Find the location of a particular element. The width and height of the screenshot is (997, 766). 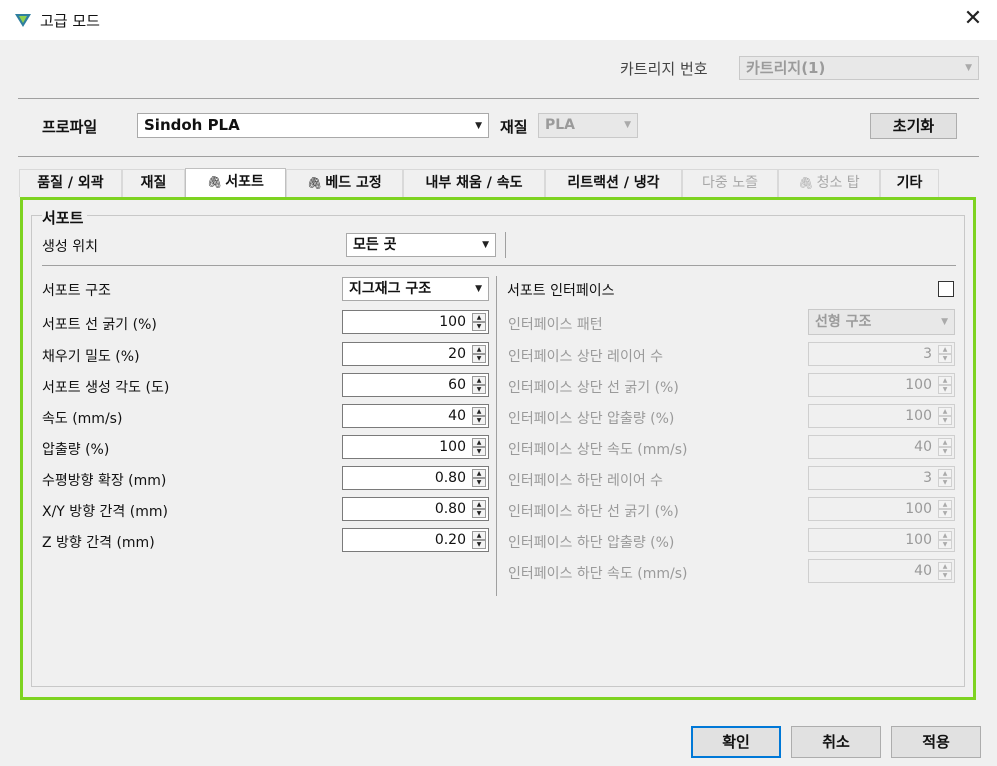

interface-top-layers-input: 3 ▲ ▼ is located at coordinates (881, 354).